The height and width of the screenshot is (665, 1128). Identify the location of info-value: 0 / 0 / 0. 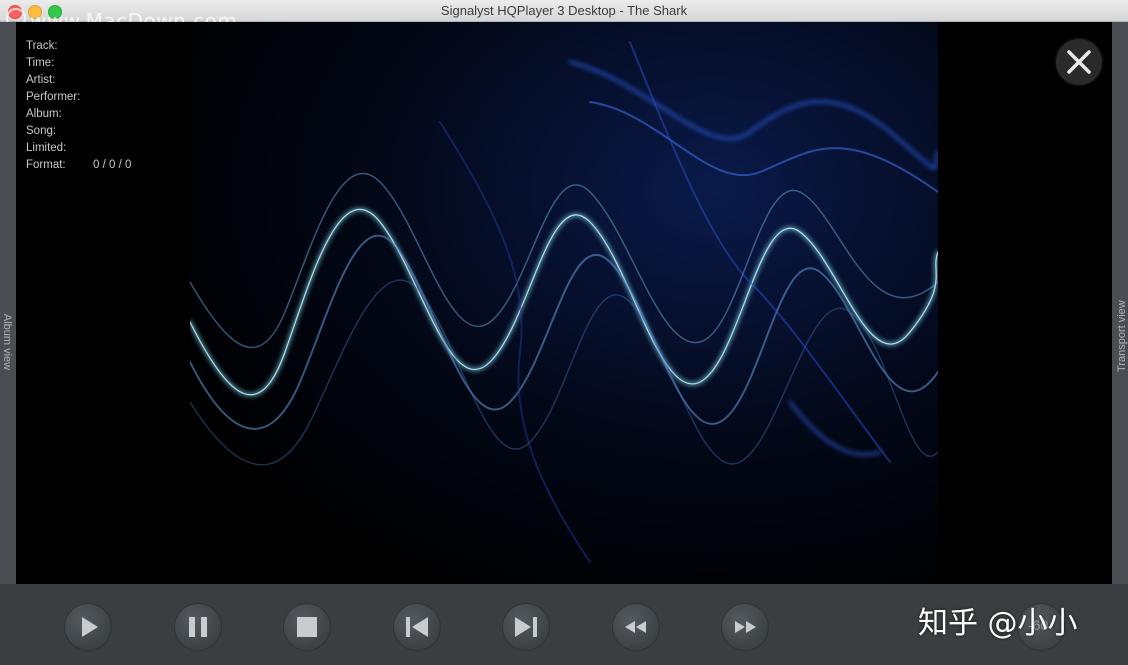
(112, 165).